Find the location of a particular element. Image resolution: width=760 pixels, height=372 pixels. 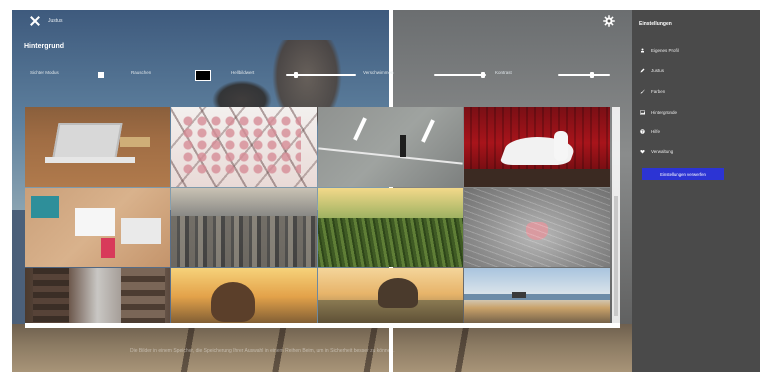

control-brightness: Hellbildwert is located at coordinates (242, 72).